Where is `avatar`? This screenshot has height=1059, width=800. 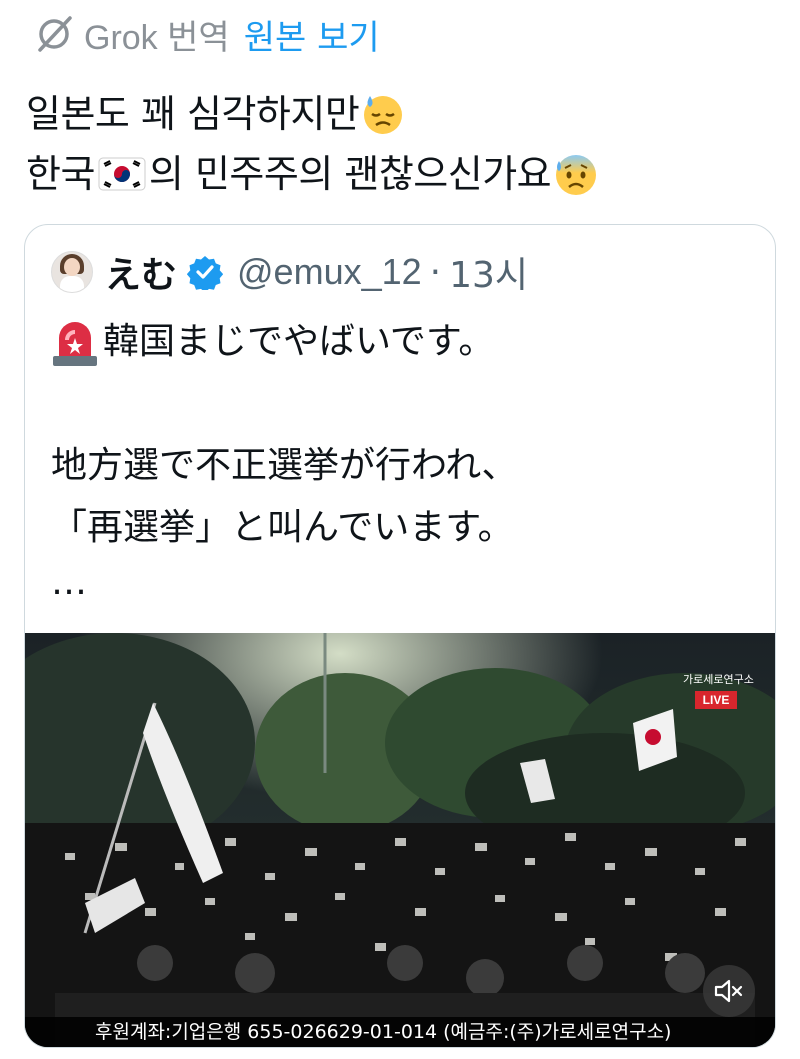
avatar is located at coordinates (72, 272).